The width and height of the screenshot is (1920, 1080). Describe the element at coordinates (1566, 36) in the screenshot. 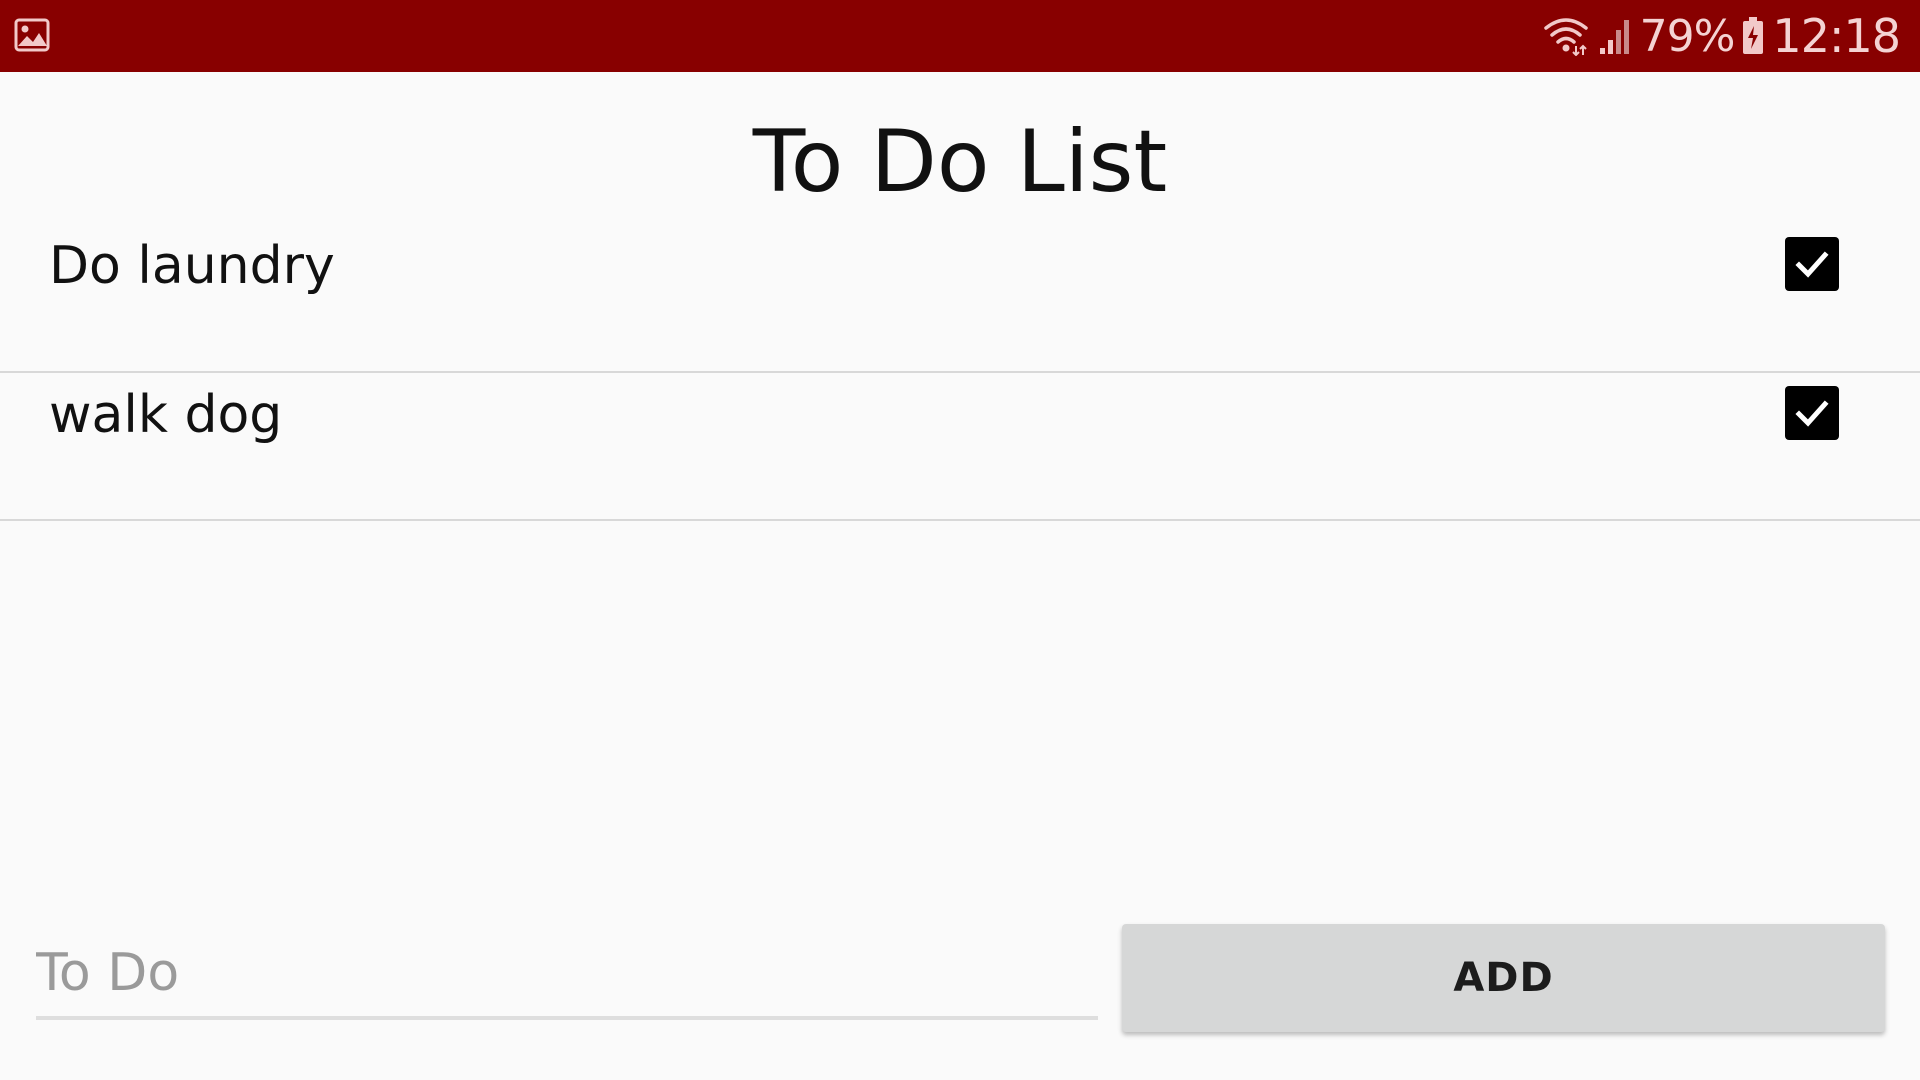

I see `wifi-icon` at that location.